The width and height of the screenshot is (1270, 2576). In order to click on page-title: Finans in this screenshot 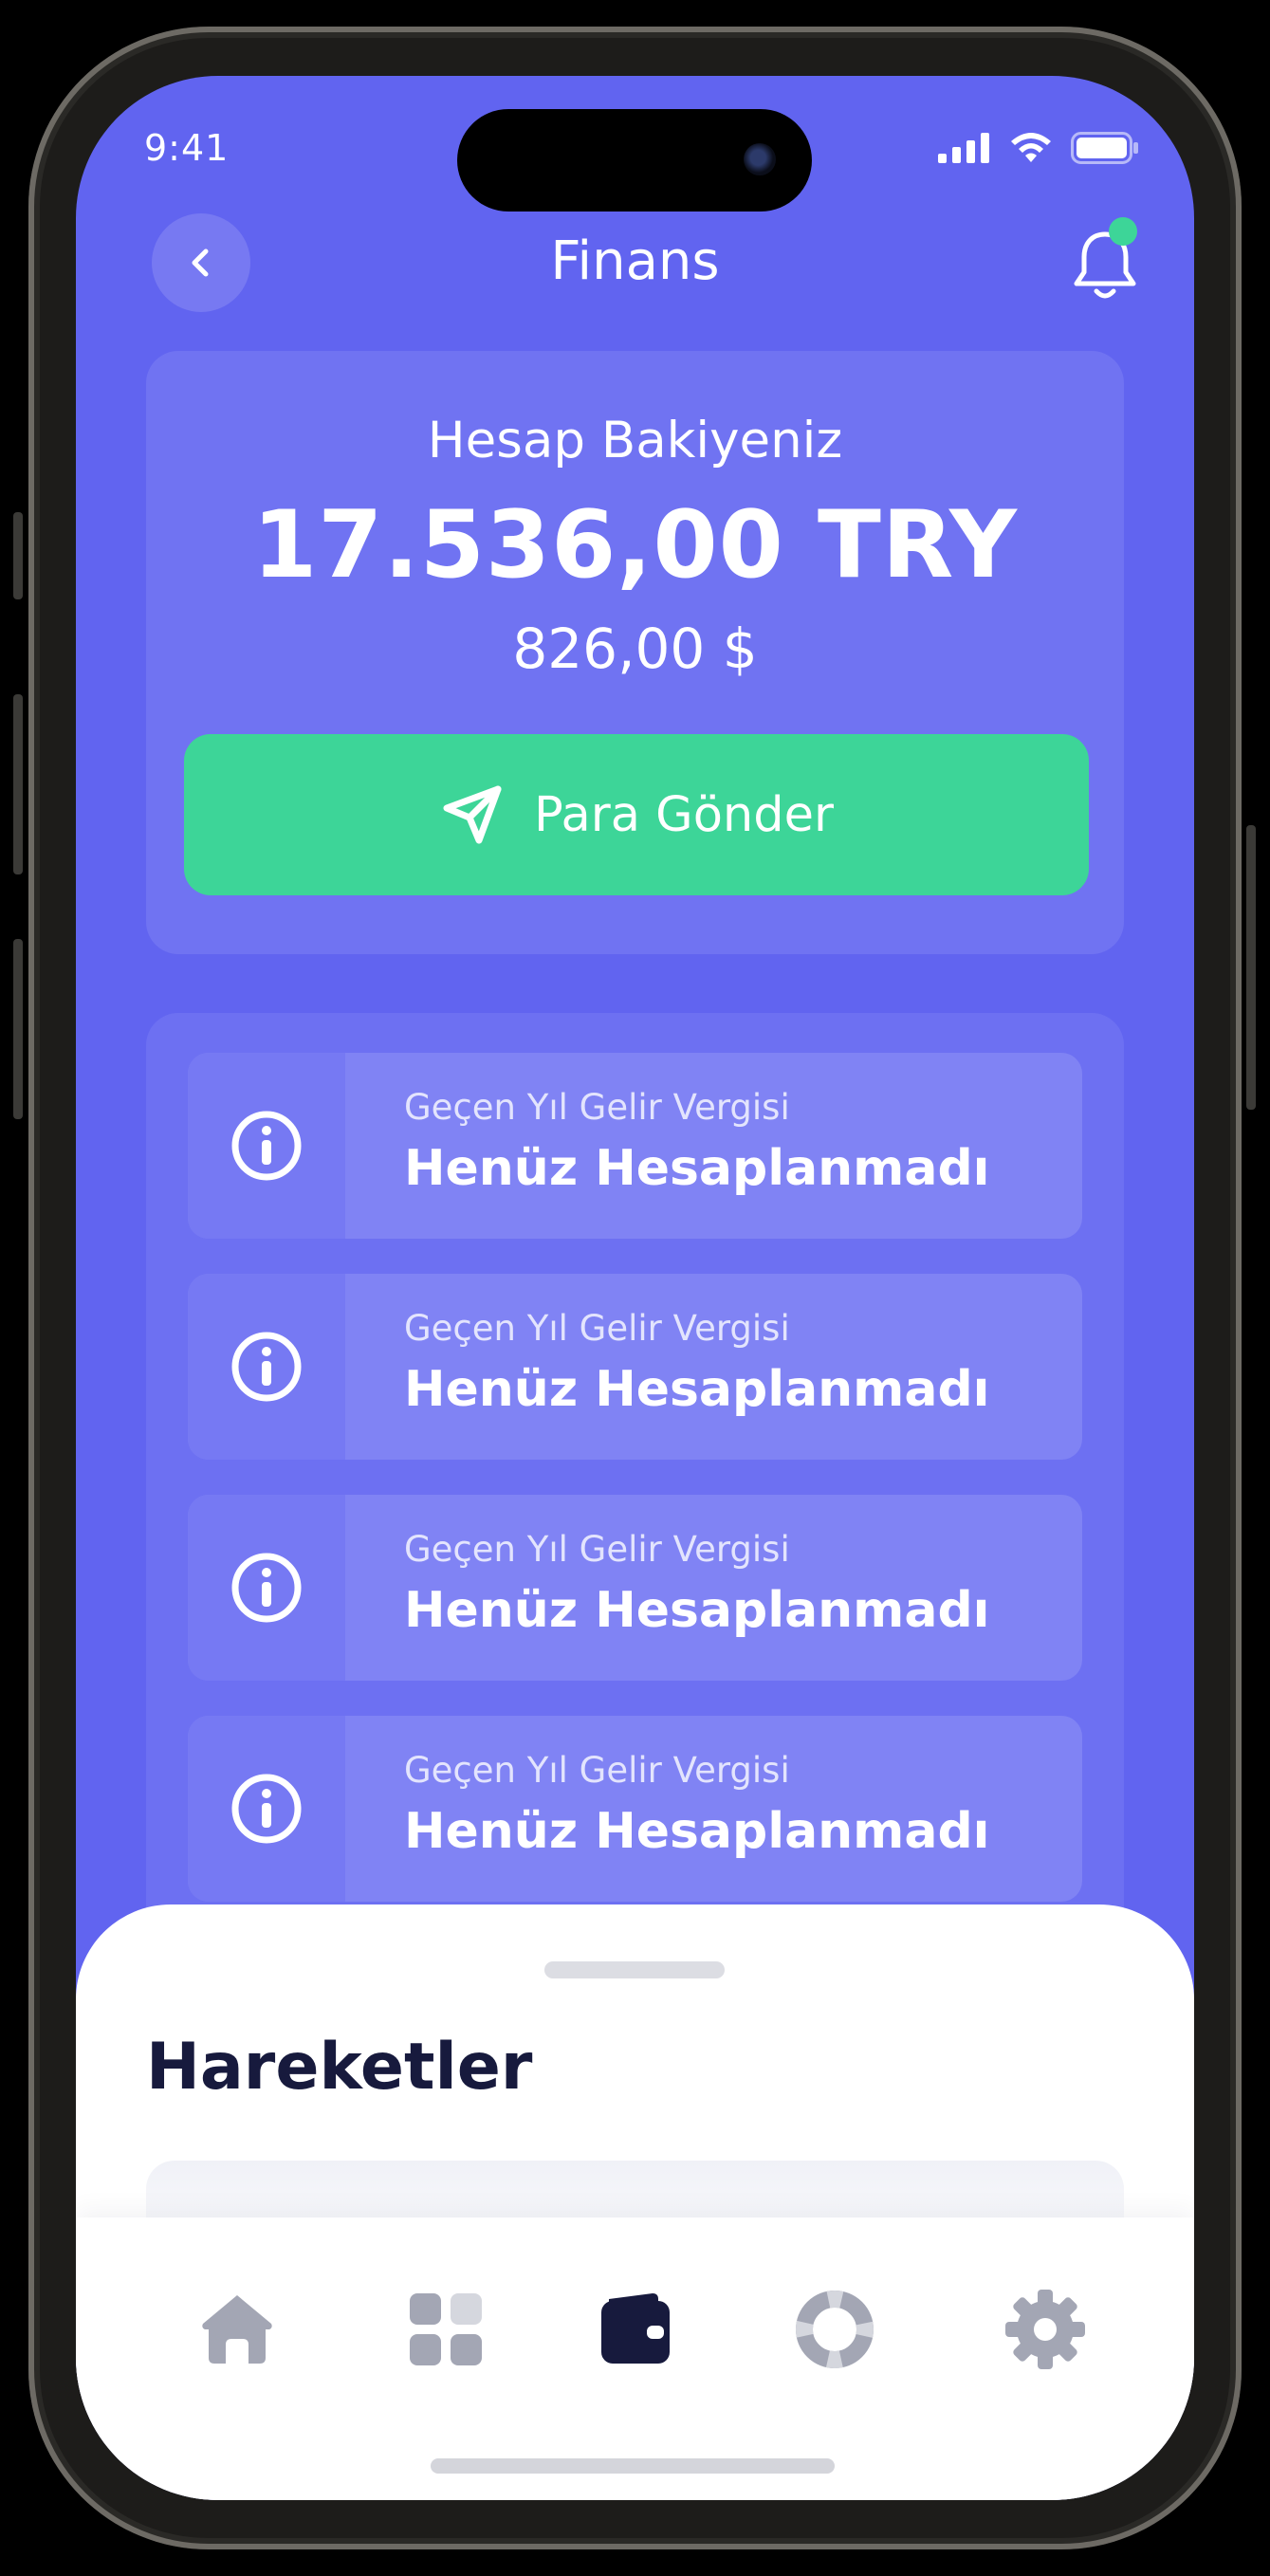, I will do `click(635, 261)`.